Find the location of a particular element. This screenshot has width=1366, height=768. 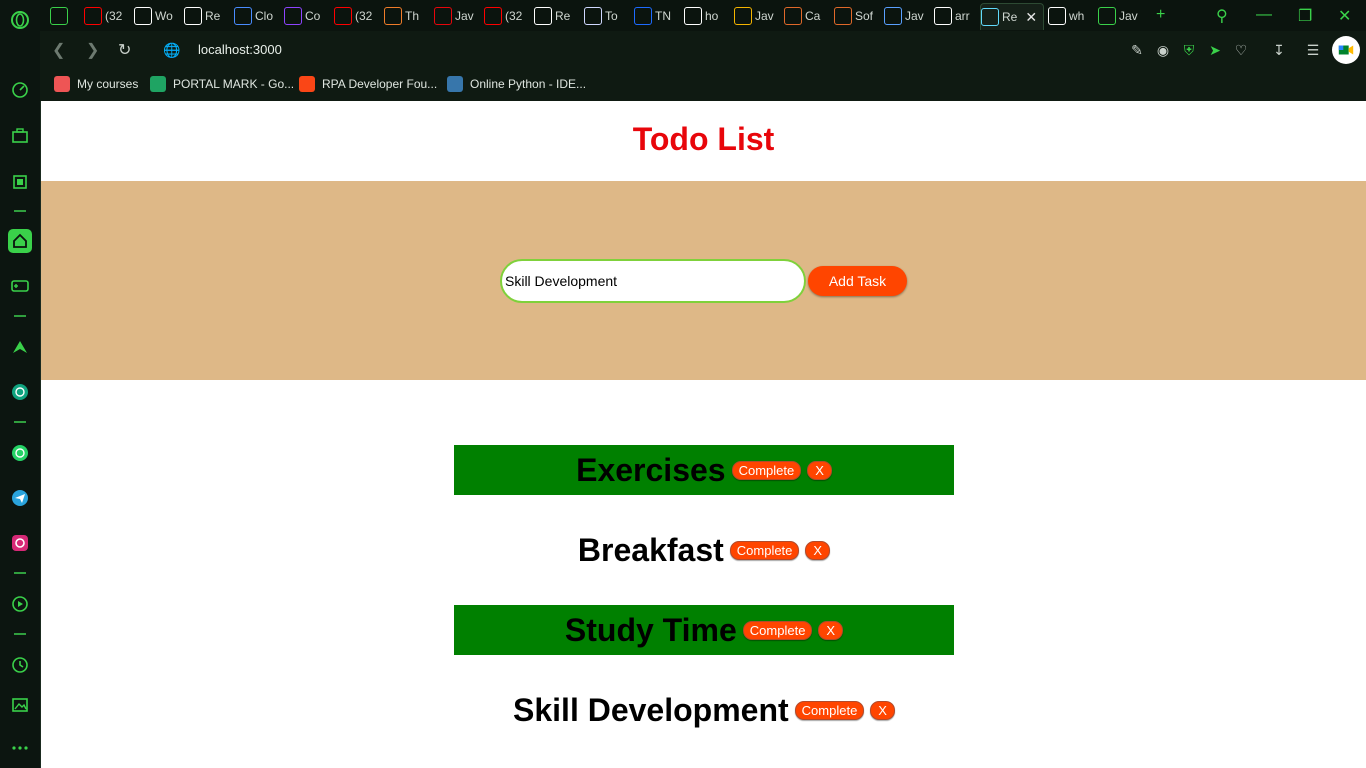

forward-arrow-icon: ❯ is located at coordinates (92, 50).